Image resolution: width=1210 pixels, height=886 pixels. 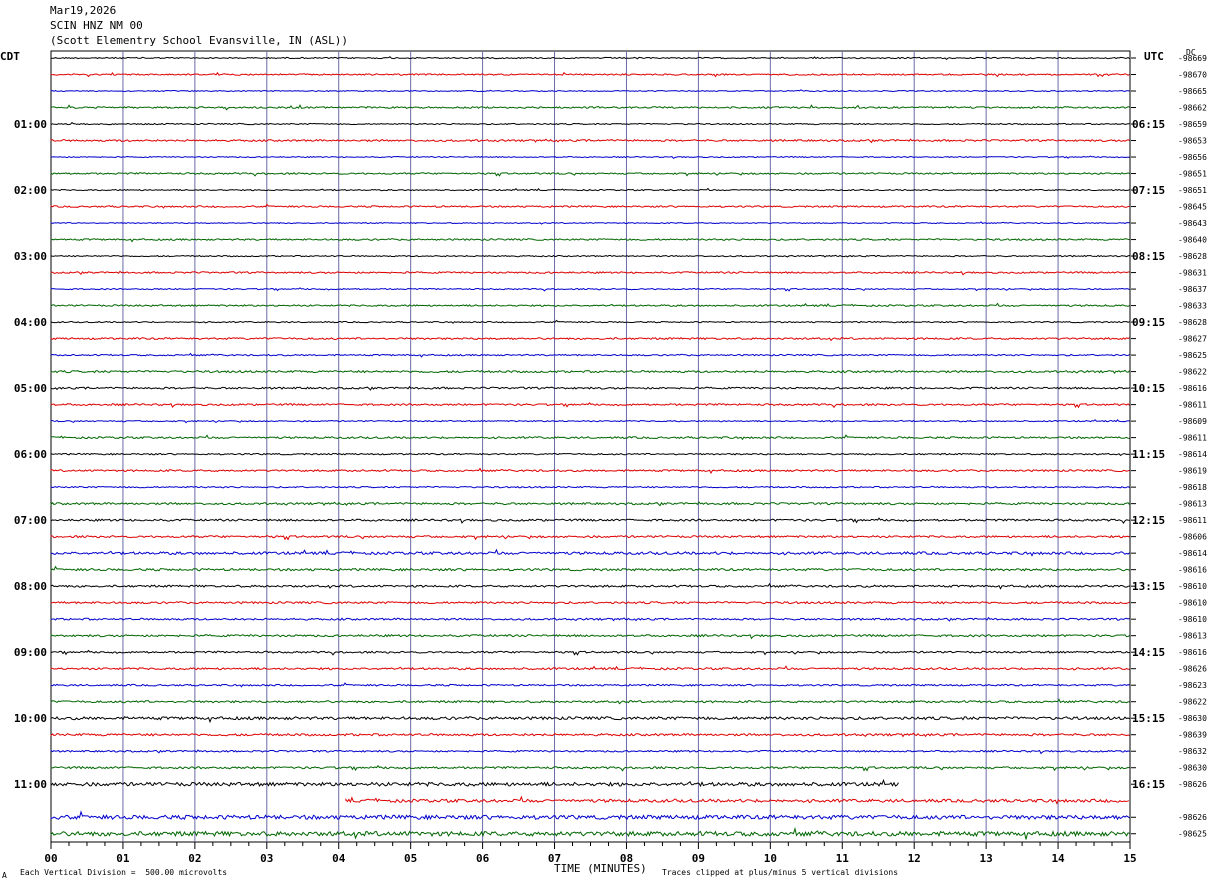 What do you see at coordinates (986, 858) in the screenshot?
I see `x-tick-label: 13` at bounding box center [986, 858].